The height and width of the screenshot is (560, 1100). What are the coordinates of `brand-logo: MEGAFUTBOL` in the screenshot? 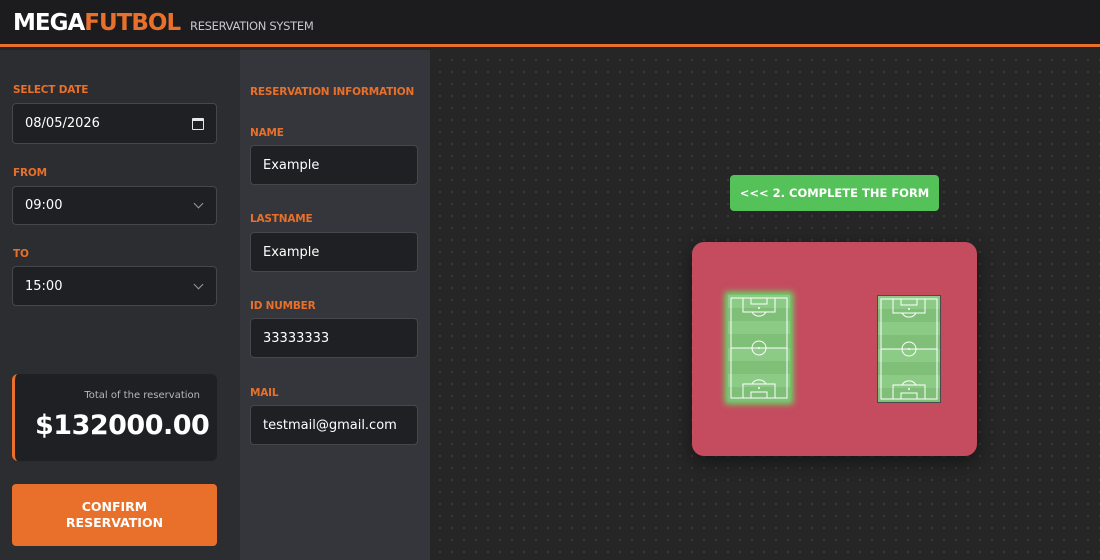 It's located at (97, 23).